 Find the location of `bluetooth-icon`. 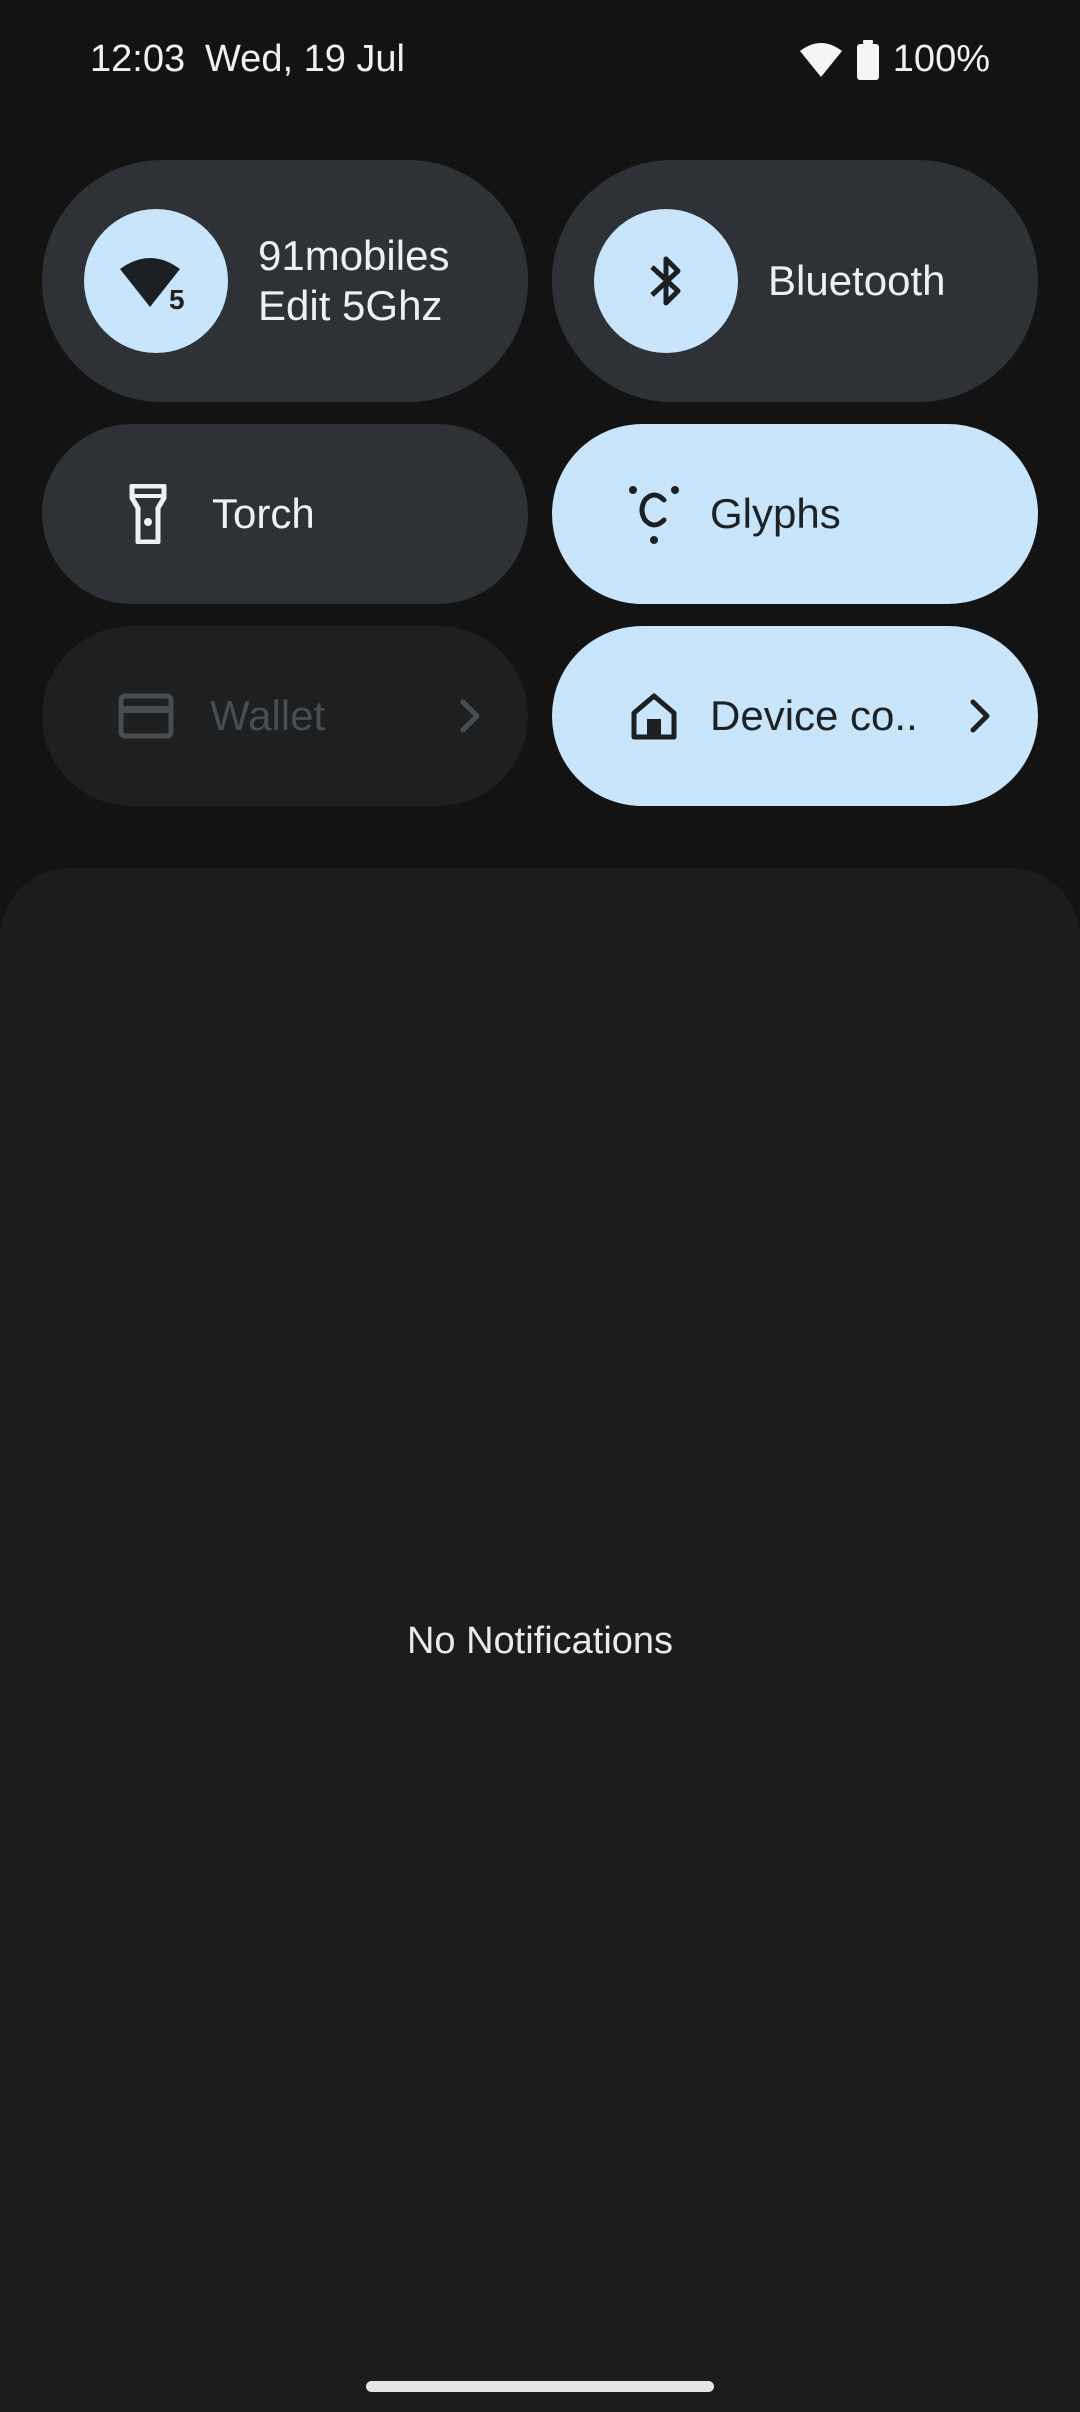

bluetooth-icon is located at coordinates (665, 281).